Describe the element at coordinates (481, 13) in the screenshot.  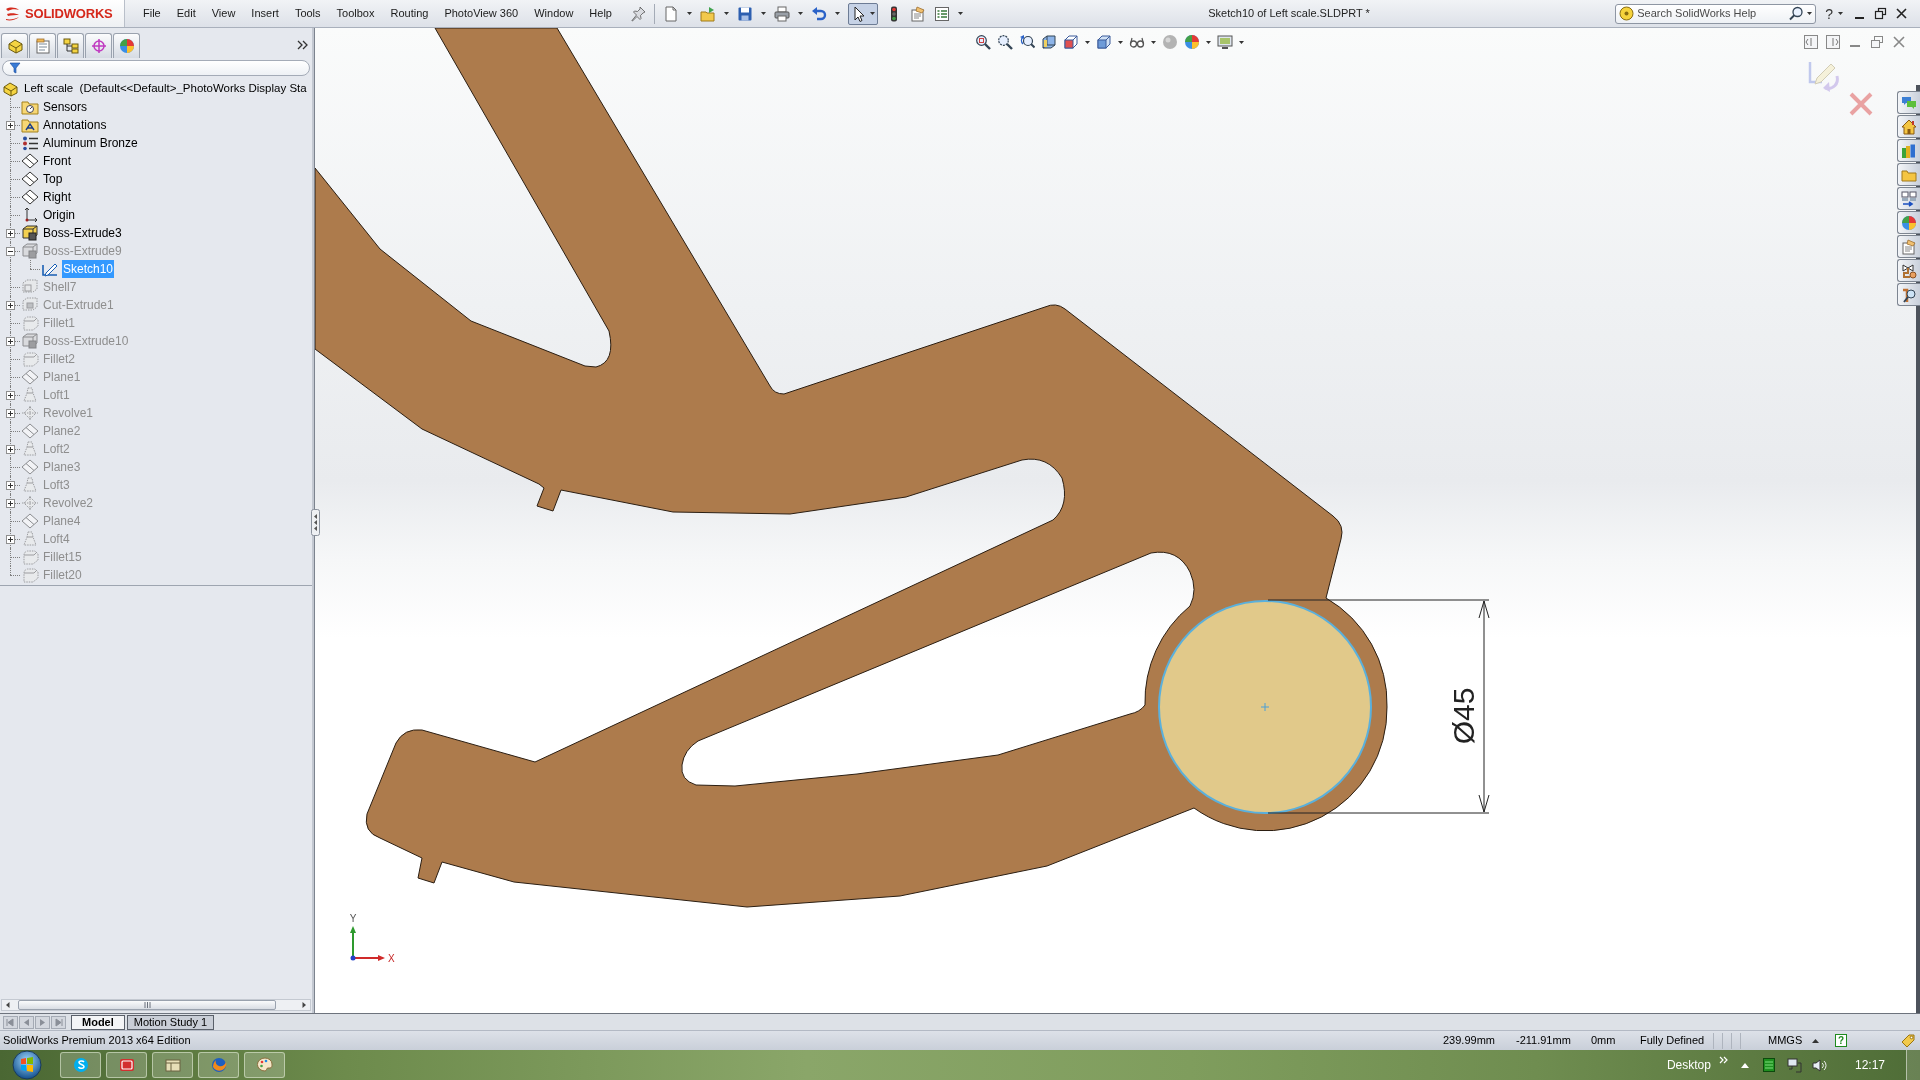
I see `menu-item: PhotoView 360` at that location.